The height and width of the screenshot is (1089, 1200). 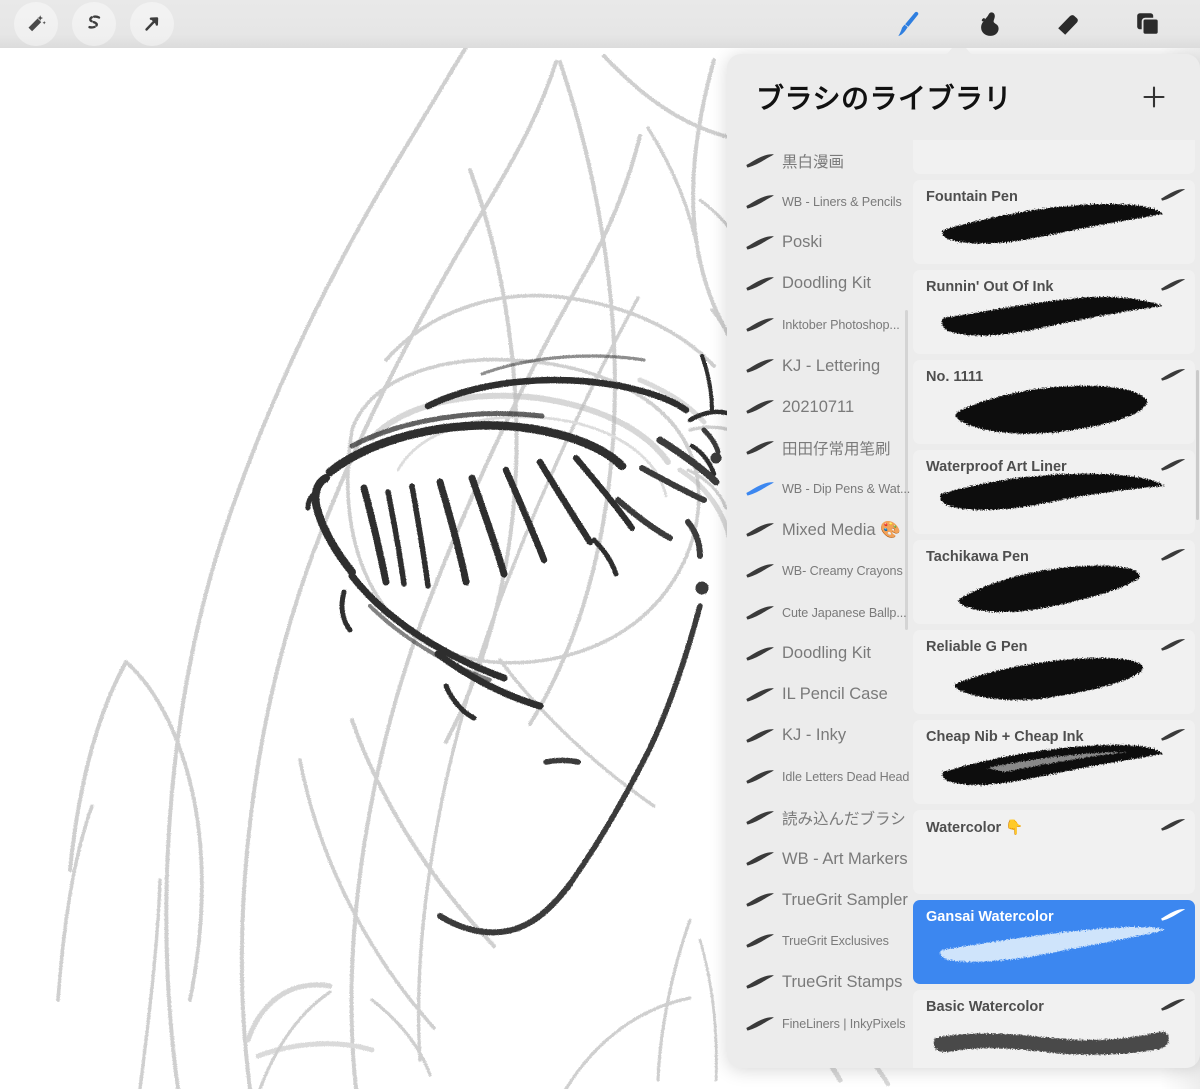 What do you see at coordinates (818, 530) in the screenshot?
I see `brush-set-row: Mixed Media 🎨` at bounding box center [818, 530].